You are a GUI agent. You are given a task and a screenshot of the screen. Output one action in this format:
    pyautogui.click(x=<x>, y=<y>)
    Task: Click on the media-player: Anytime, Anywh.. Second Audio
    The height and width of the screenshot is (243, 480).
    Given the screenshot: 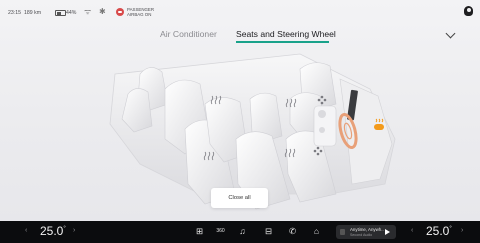 What is the action you would take?
    pyautogui.click(x=366, y=232)
    